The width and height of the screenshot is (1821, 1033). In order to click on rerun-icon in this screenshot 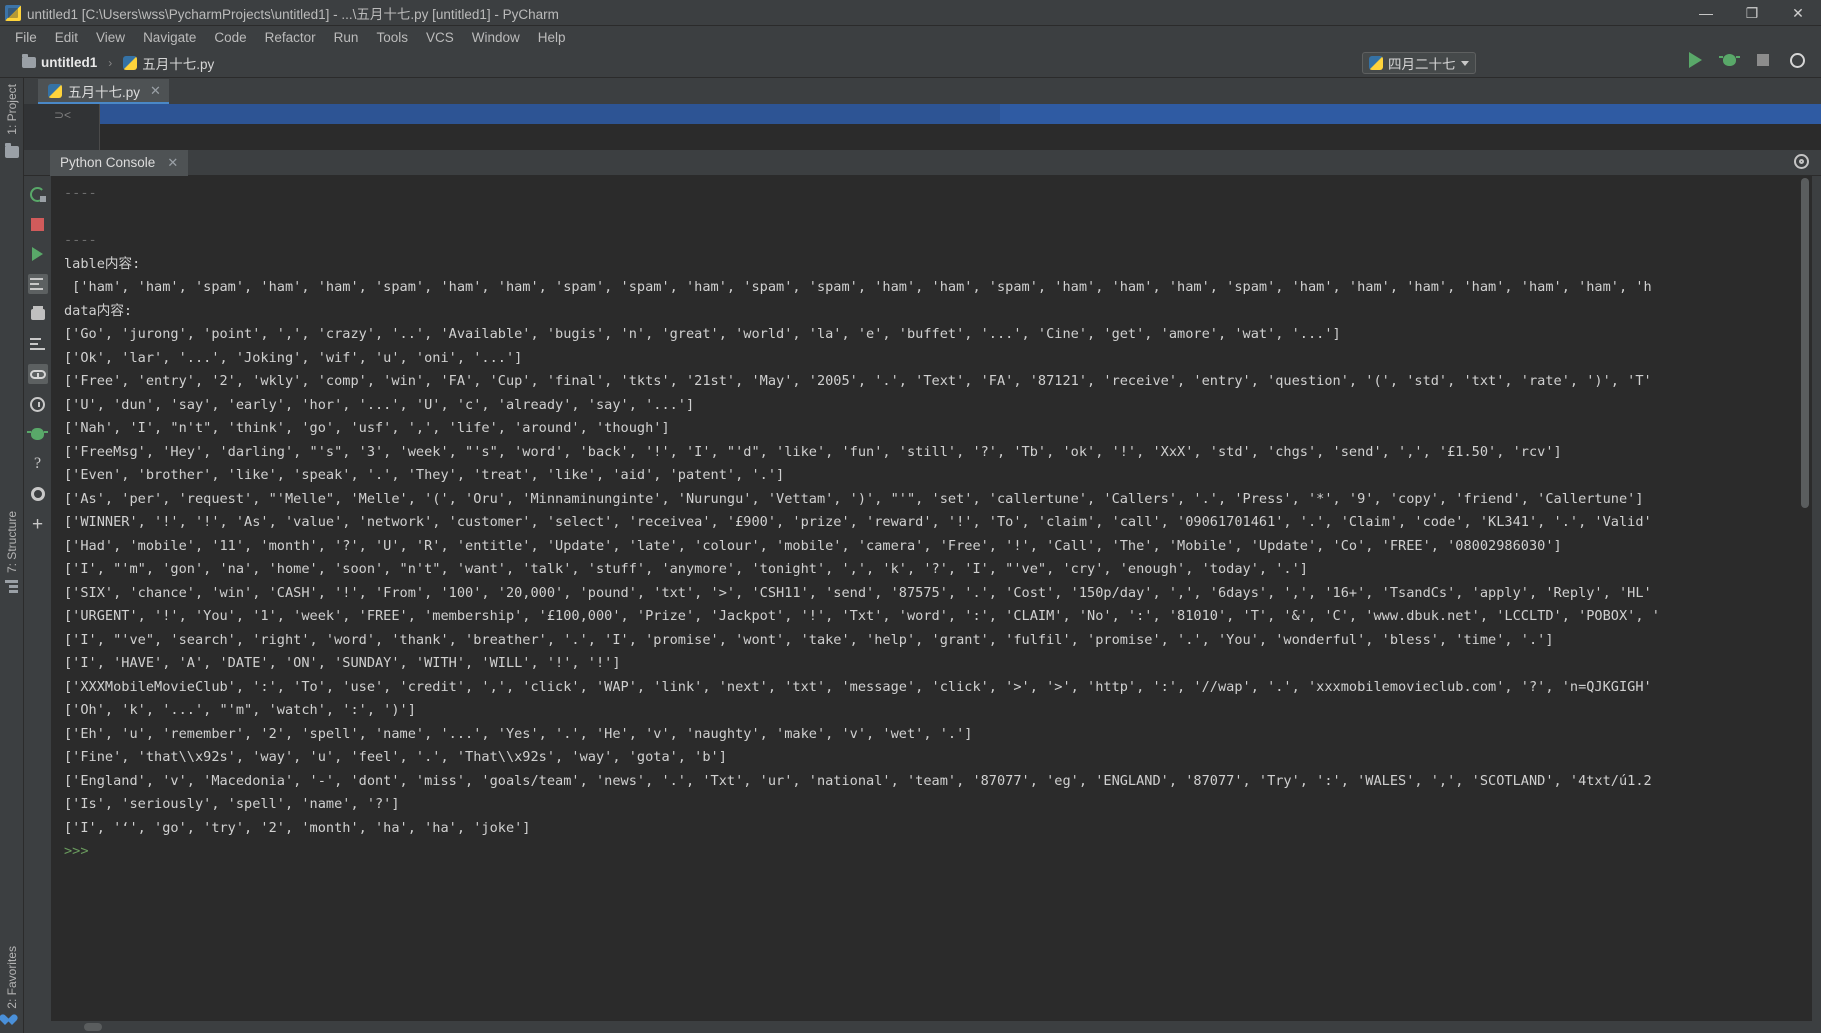, I will do `click(38, 194)`.